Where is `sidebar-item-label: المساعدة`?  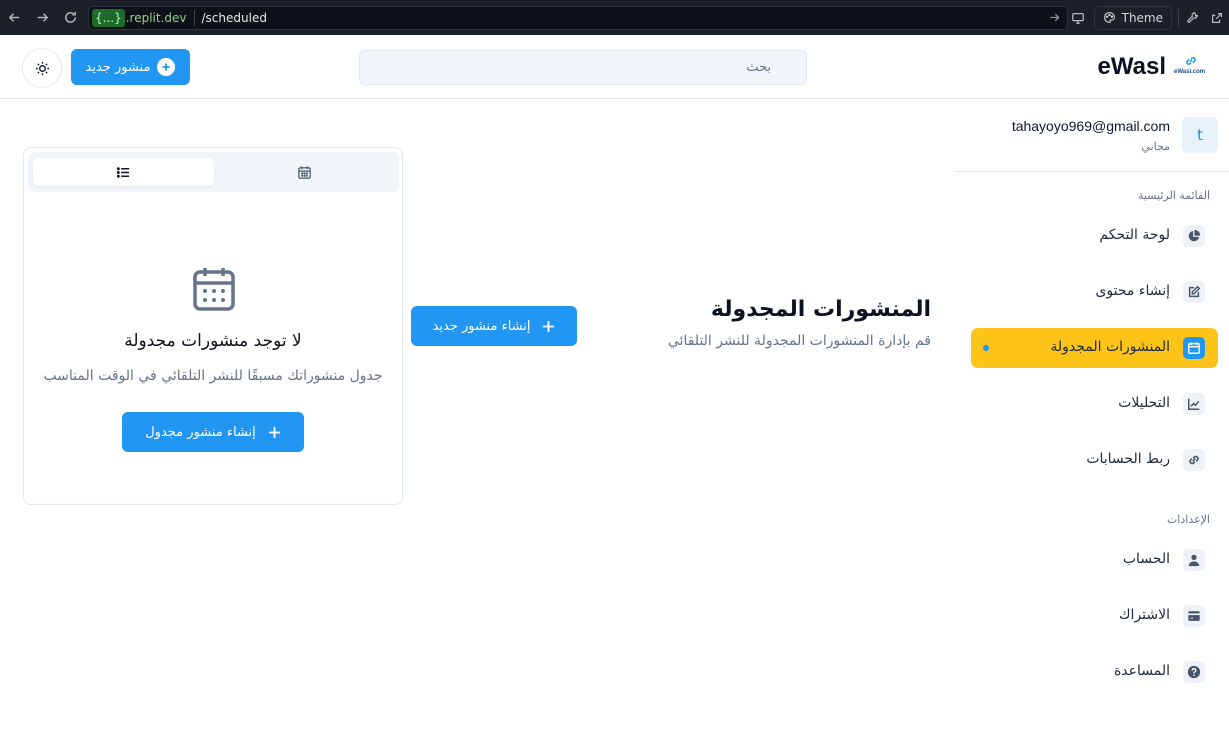
sidebar-item-label: المساعدة is located at coordinates (1141, 671).